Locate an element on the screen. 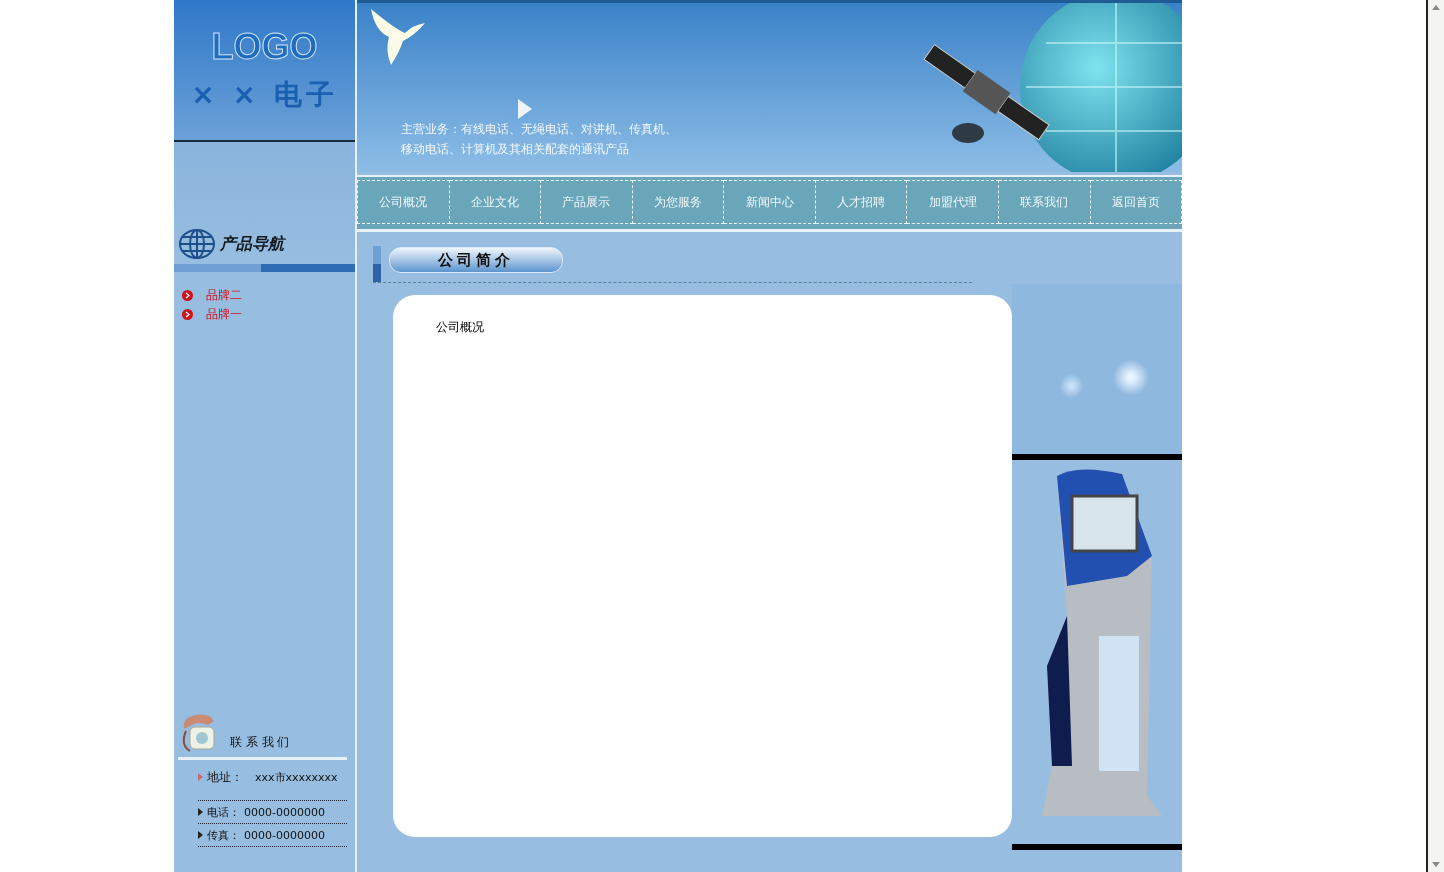 This screenshot has width=1444, height=872. title-marker is located at coordinates (377, 264).